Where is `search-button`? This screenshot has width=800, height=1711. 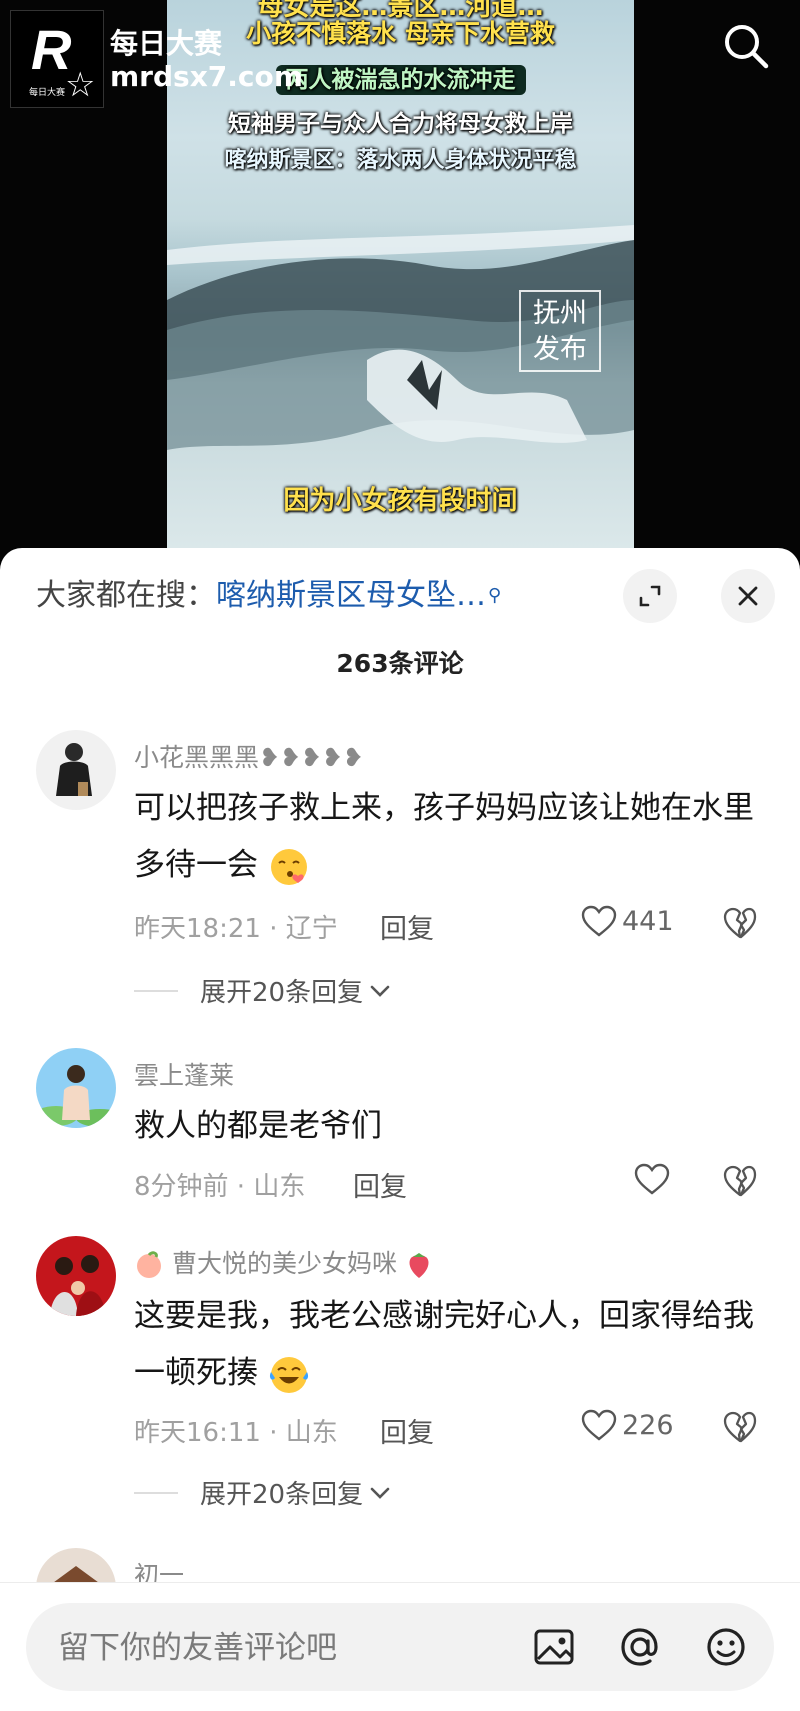
search-button is located at coordinates (746, 46).